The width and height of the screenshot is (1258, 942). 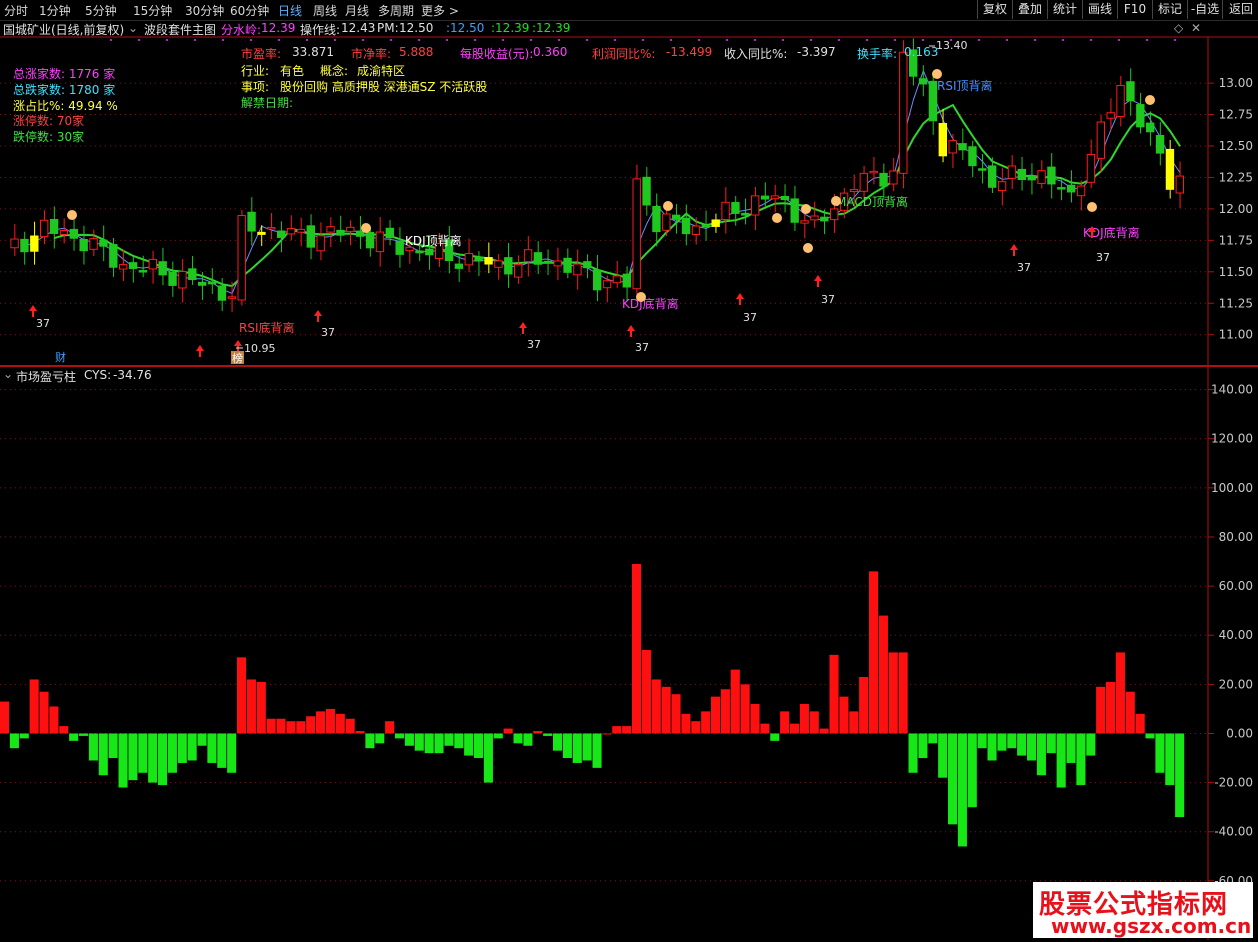 What do you see at coordinates (1099, 9) in the screenshot?
I see `draw-line-button: 画线` at bounding box center [1099, 9].